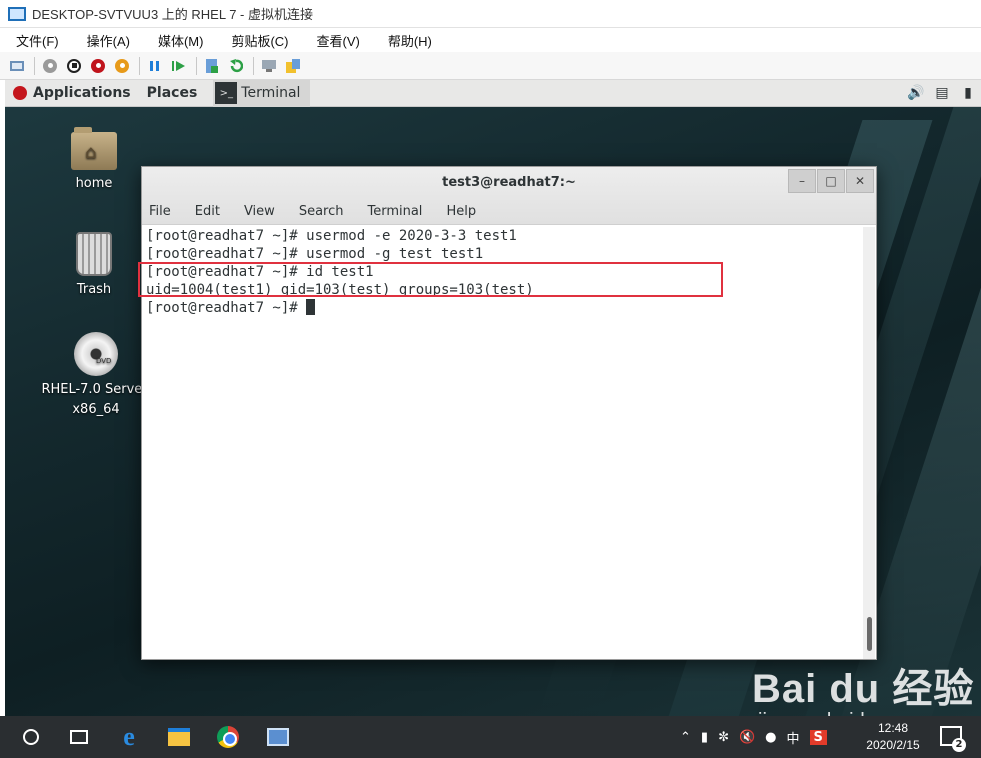 The width and height of the screenshot is (981, 758). I want to click on qq-icon: ●, so click(770, 737).